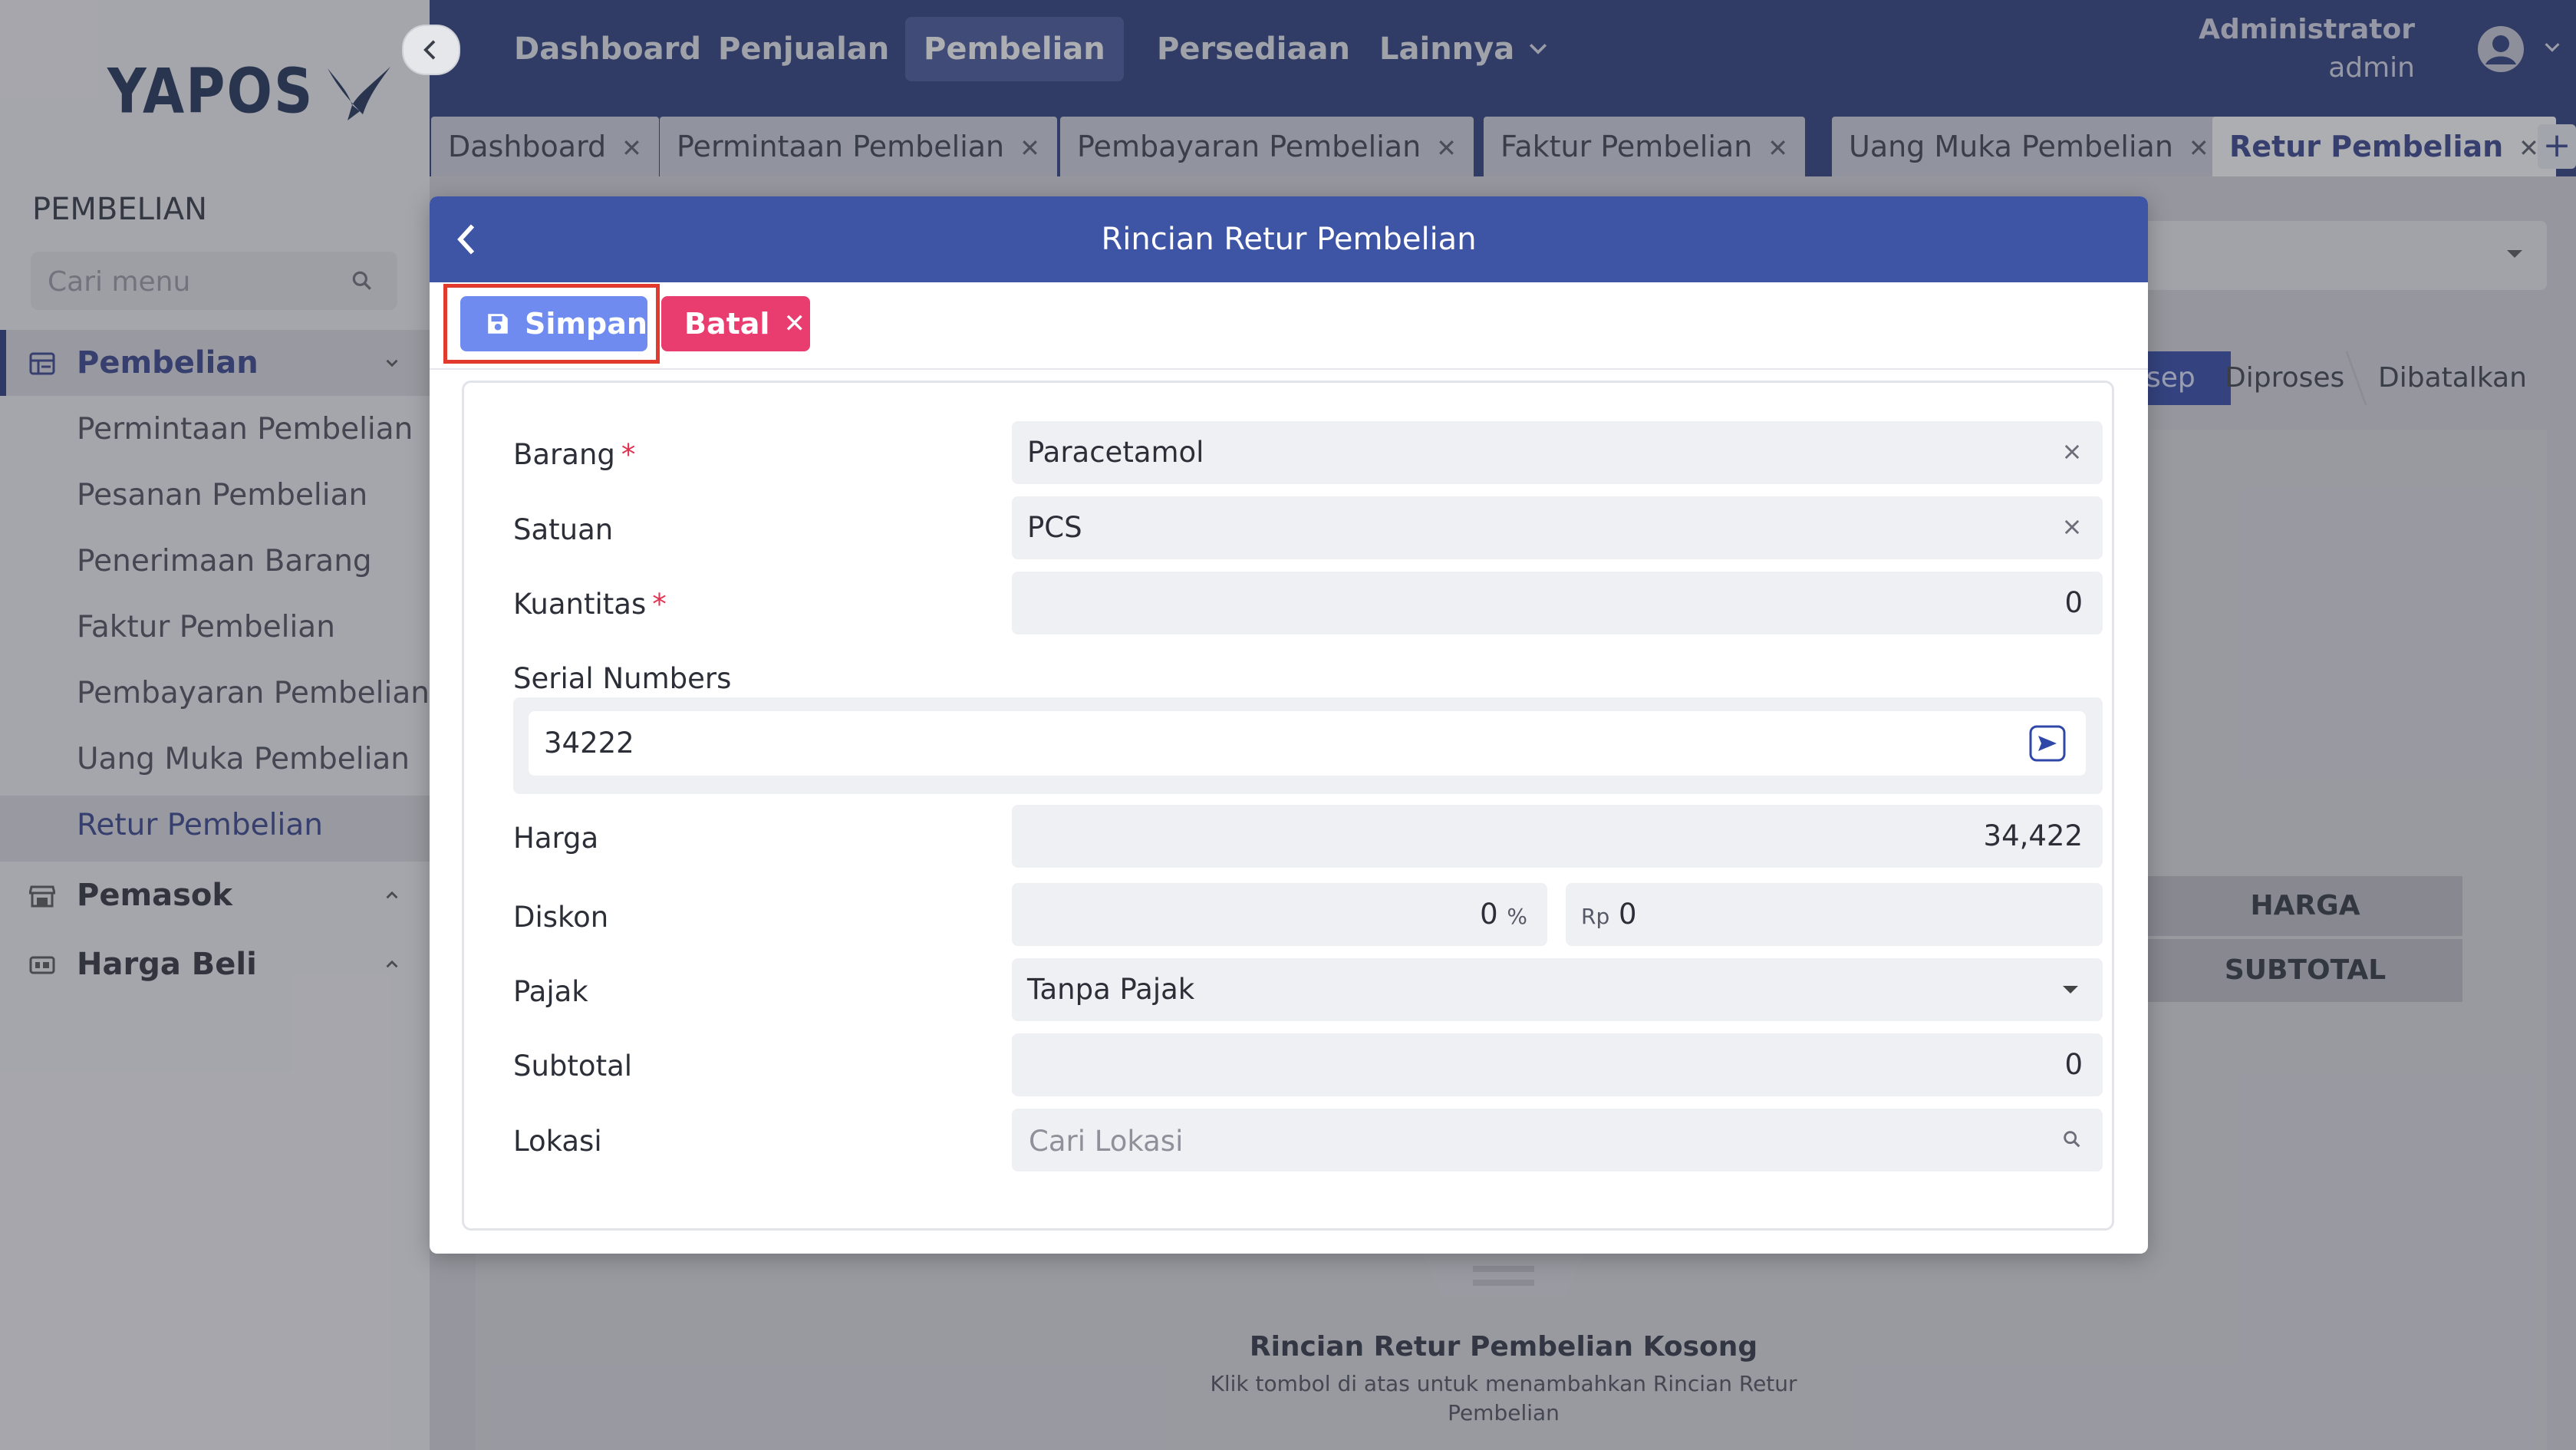  I want to click on kuantitas-field: 0, so click(1557, 603).